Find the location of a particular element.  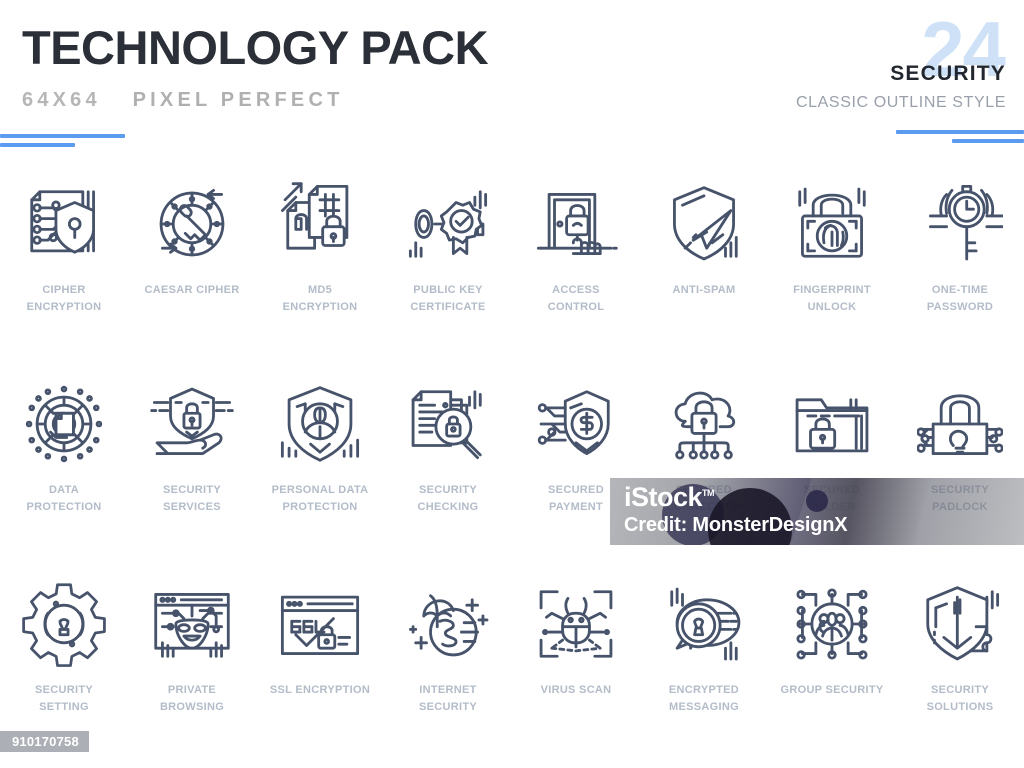

image-id-badge: 910170758 is located at coordinates (44, 741).